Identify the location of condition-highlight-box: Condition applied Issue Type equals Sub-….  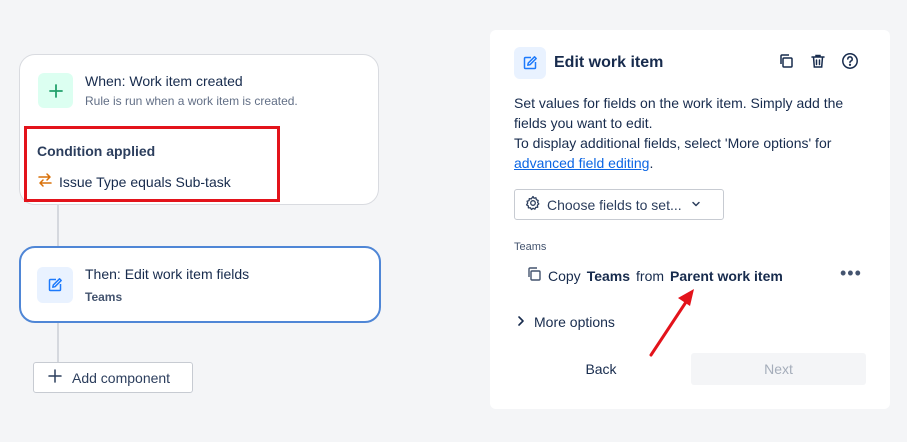
(152, 164).